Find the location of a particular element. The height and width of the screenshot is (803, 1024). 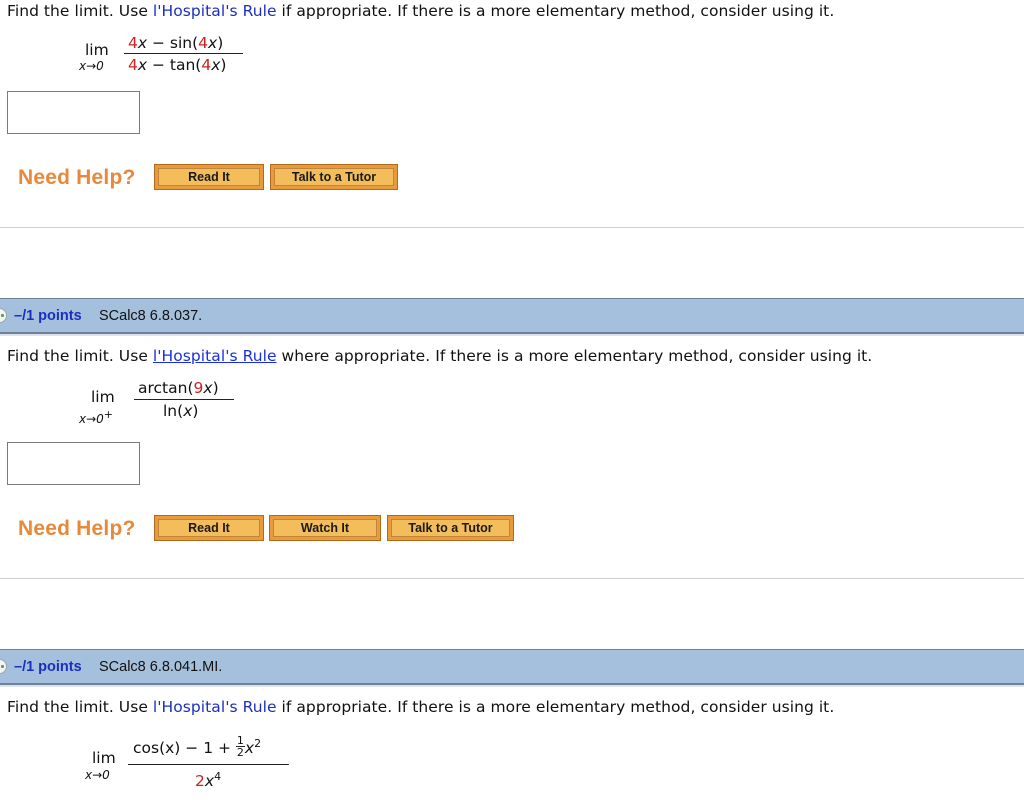

limit-numerator: 4x − sin(4x) is located at coordinates (175, 43).